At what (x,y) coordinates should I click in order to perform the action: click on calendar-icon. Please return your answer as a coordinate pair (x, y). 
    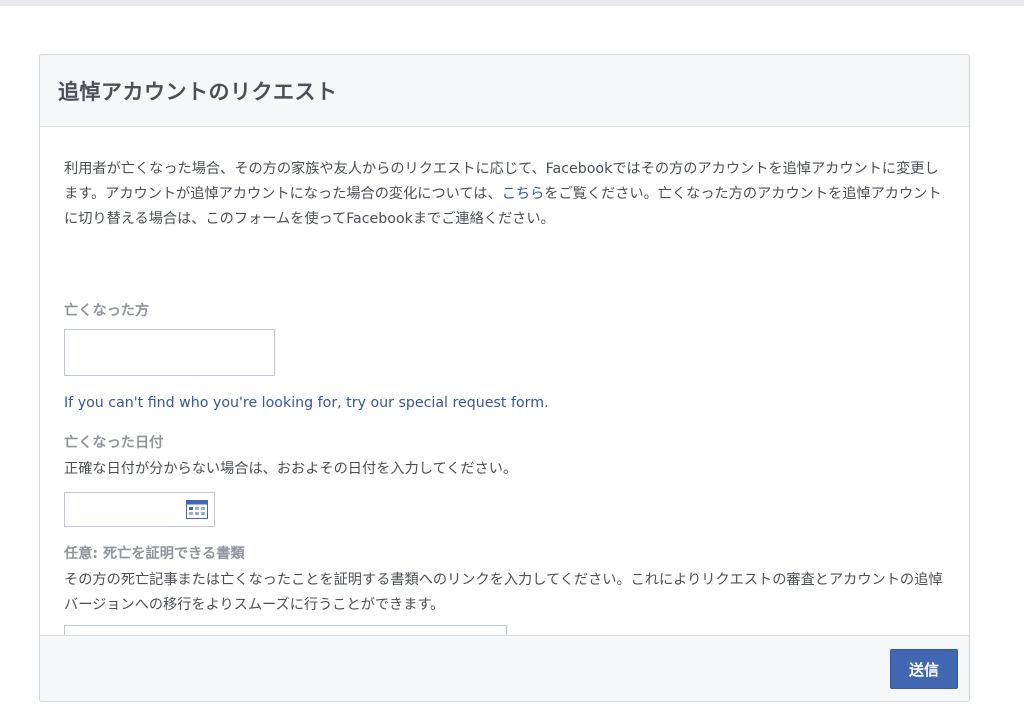
    Looking at the image, I should click on (197, 509).